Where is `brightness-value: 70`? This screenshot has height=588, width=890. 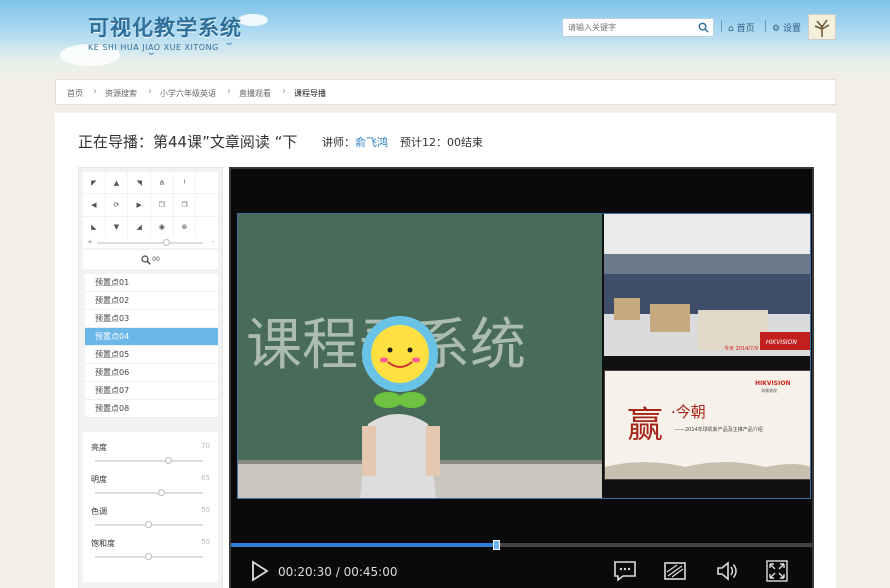 brightness-value: 70 is located at coordinates (205, 446).